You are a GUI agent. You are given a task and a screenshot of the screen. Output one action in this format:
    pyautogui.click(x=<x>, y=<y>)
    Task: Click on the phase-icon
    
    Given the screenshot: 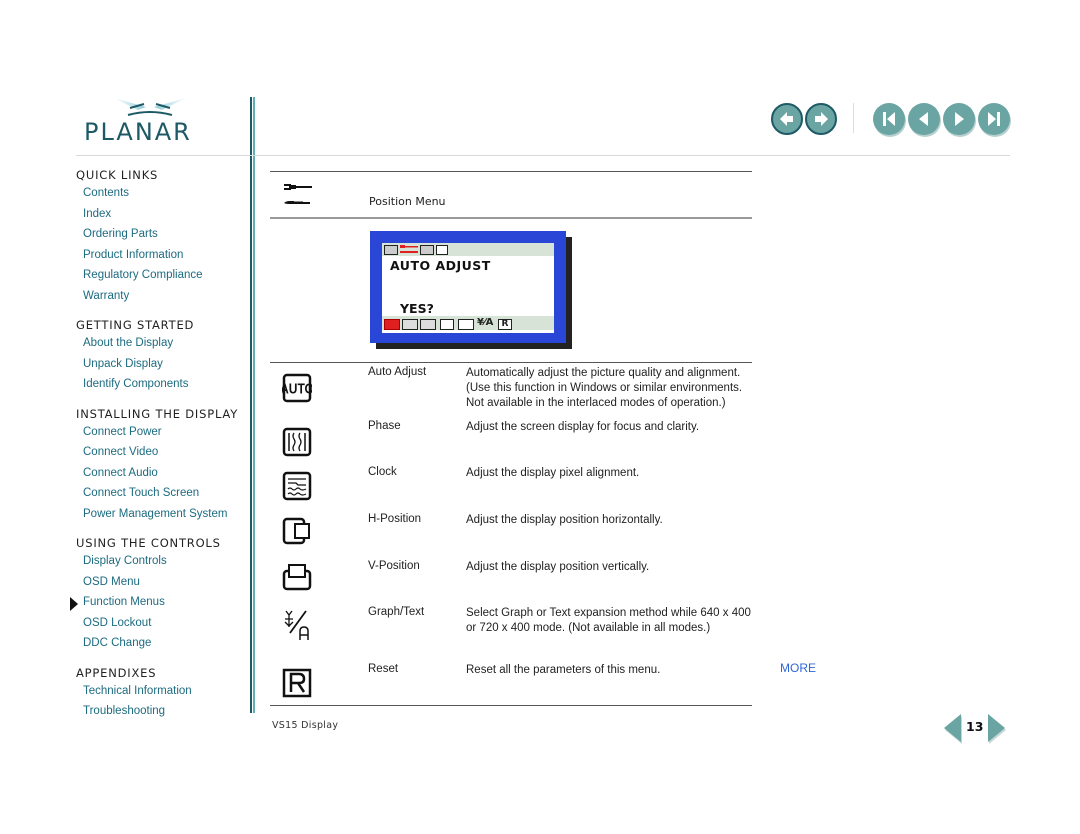 What is the action you would take?
    pyautogui.click(x=297, y=442)
    